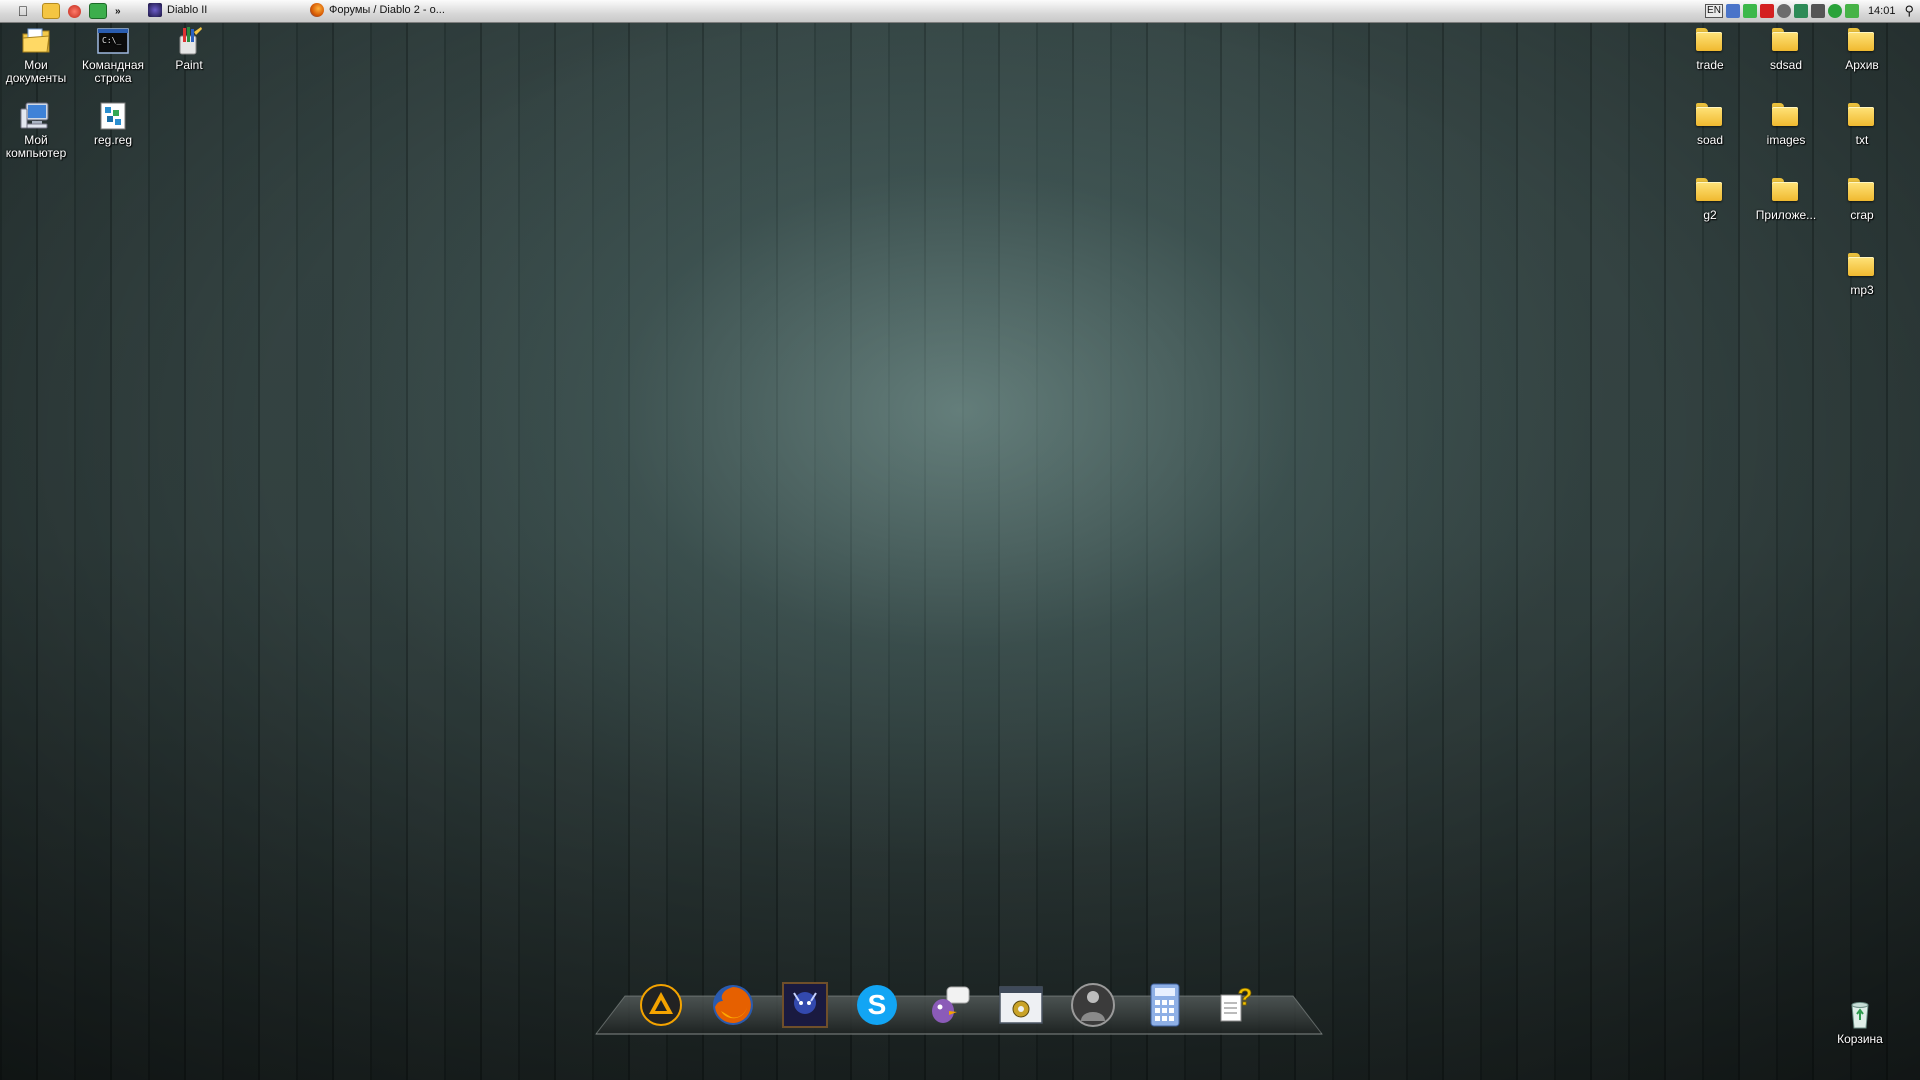 The image size is (1920, 1080). Describe the element at coordinates (1909, 11) in the screenshot. I see `spotlight-icon: ⚲` at that location.